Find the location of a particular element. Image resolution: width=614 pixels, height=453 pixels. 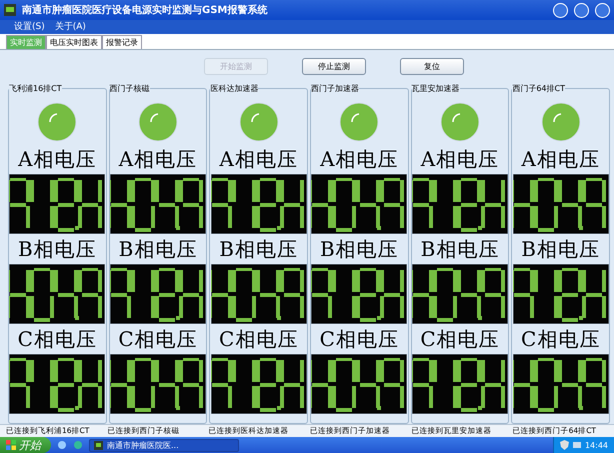

clock: 14:44 is located at coordinates (596, 445).